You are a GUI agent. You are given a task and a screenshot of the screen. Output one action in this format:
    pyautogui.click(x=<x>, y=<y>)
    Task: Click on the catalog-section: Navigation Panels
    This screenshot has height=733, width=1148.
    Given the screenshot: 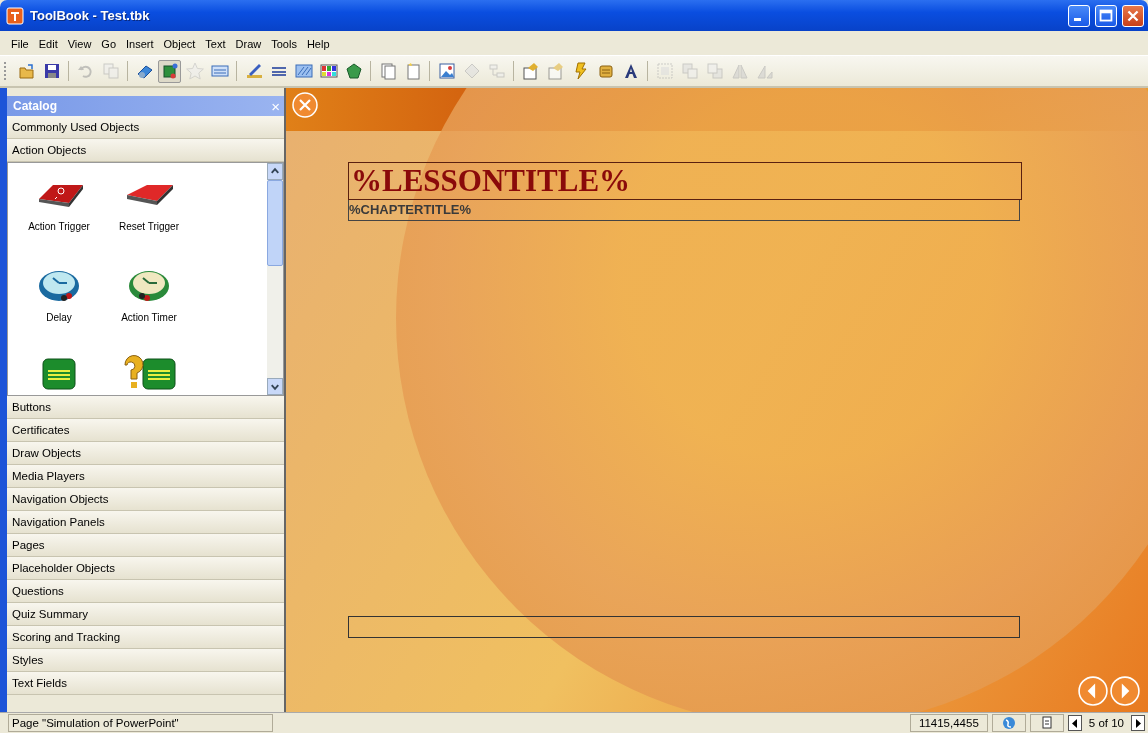 What is the action you would take?
    pyautogui.click(x=145, y=522)
    